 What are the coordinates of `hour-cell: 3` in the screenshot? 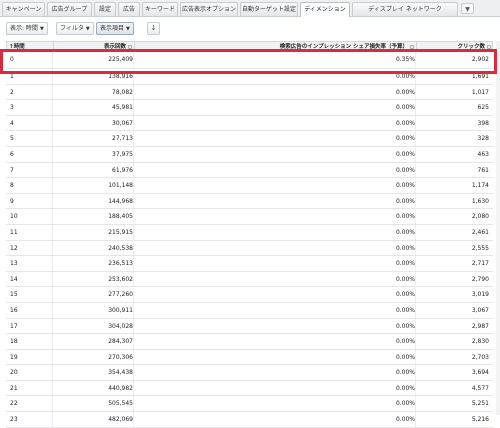 It's located at (12, 108).